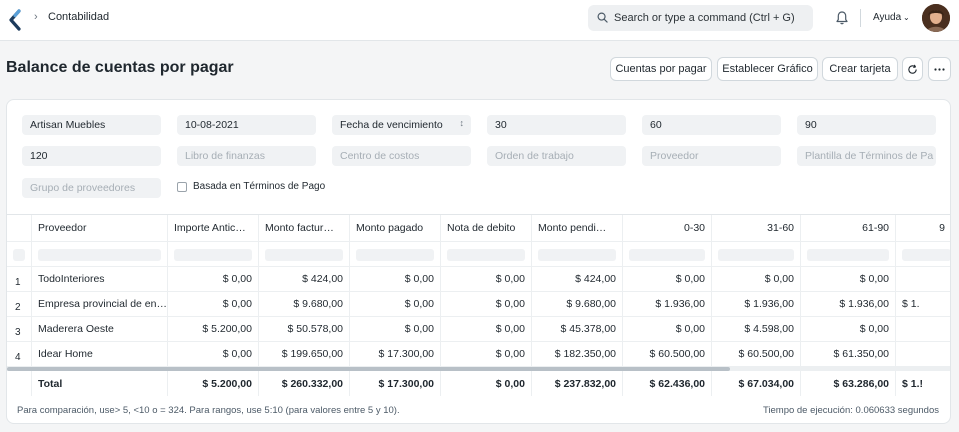  What do you see at coordinates (401, 125) in the screenshot?
I see `ageing-based-on-select: Fecha de vencimiento` at bounding box center [401, 125].